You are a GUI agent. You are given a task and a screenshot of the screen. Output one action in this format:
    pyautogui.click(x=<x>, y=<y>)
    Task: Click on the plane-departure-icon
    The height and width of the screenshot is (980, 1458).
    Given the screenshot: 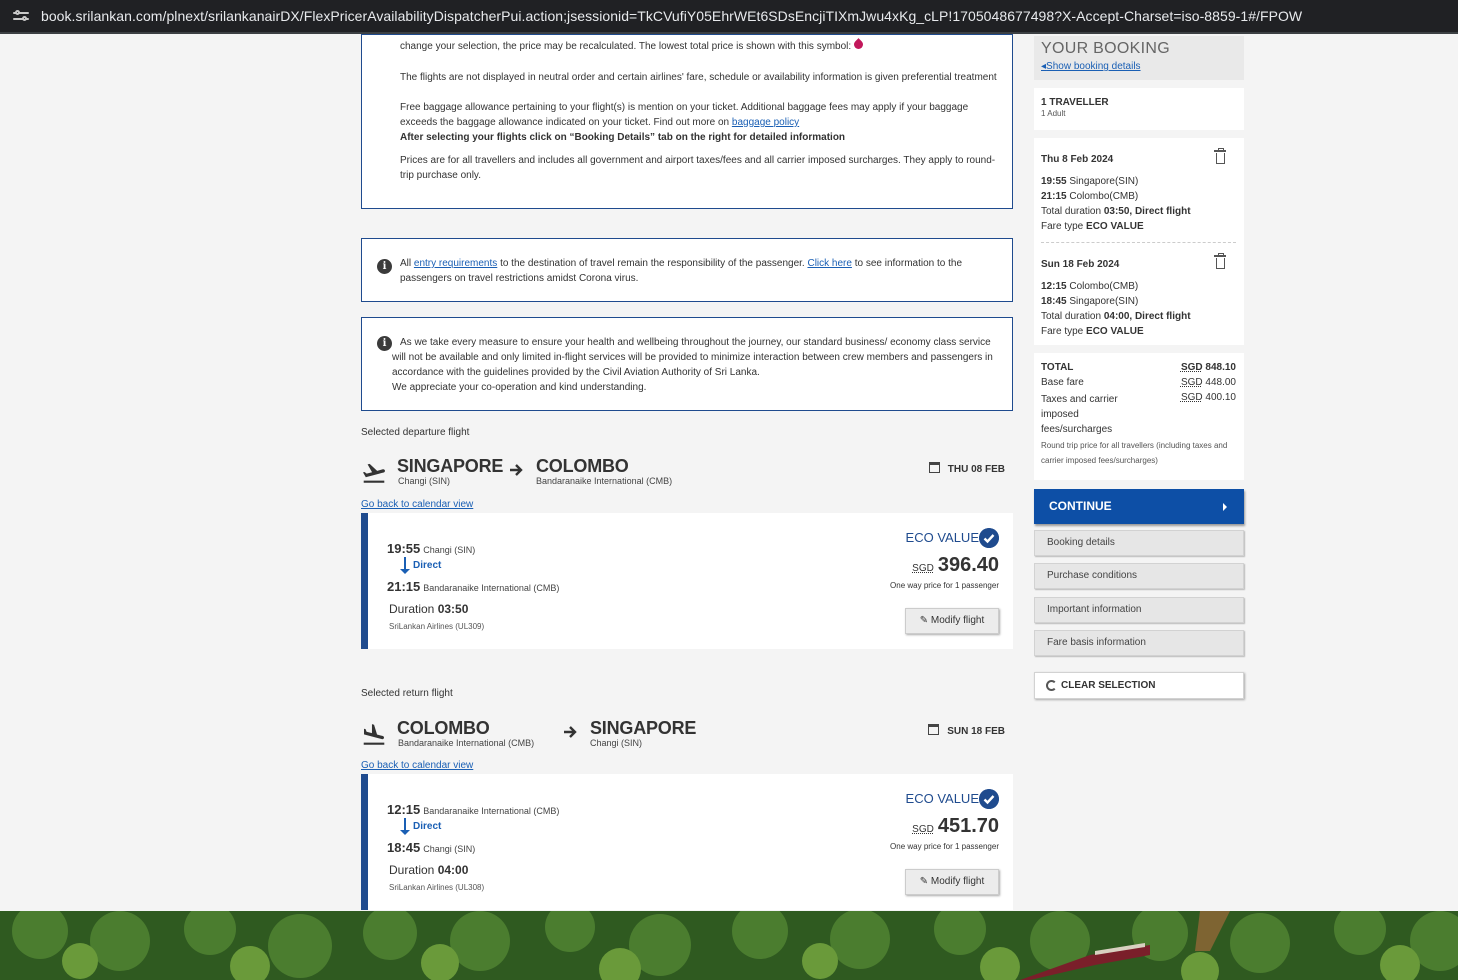 What is the action you would take?
    pyautogui.click(x=373, y=473)
    